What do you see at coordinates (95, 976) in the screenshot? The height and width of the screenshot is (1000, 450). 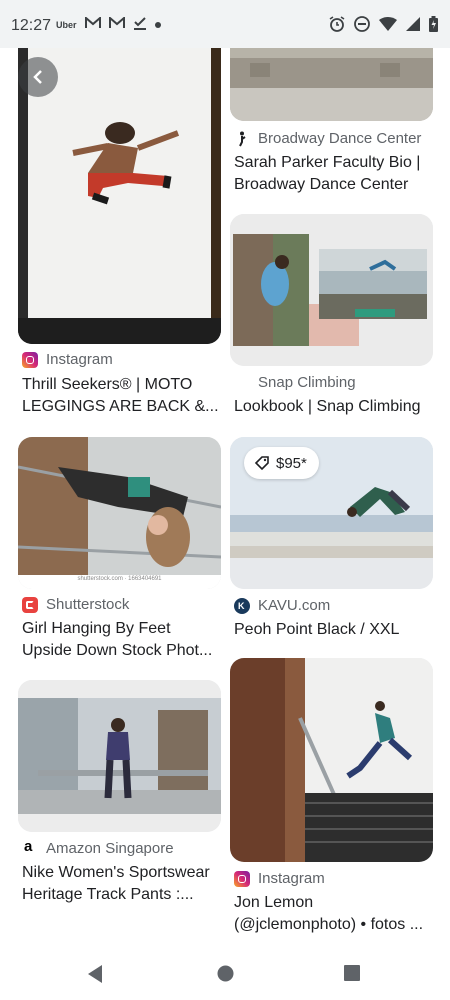 I see `back-triangle-icon` at bounding box center [95, 976].